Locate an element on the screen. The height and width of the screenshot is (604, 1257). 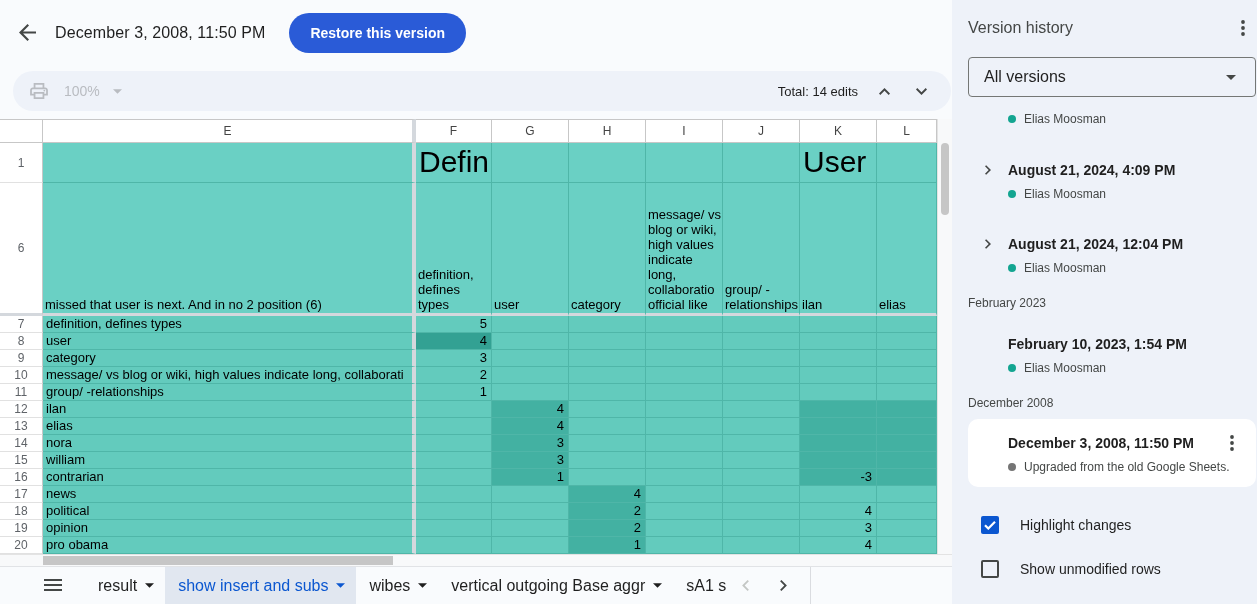
row-number: 10 is located at coordinates (21, 375).